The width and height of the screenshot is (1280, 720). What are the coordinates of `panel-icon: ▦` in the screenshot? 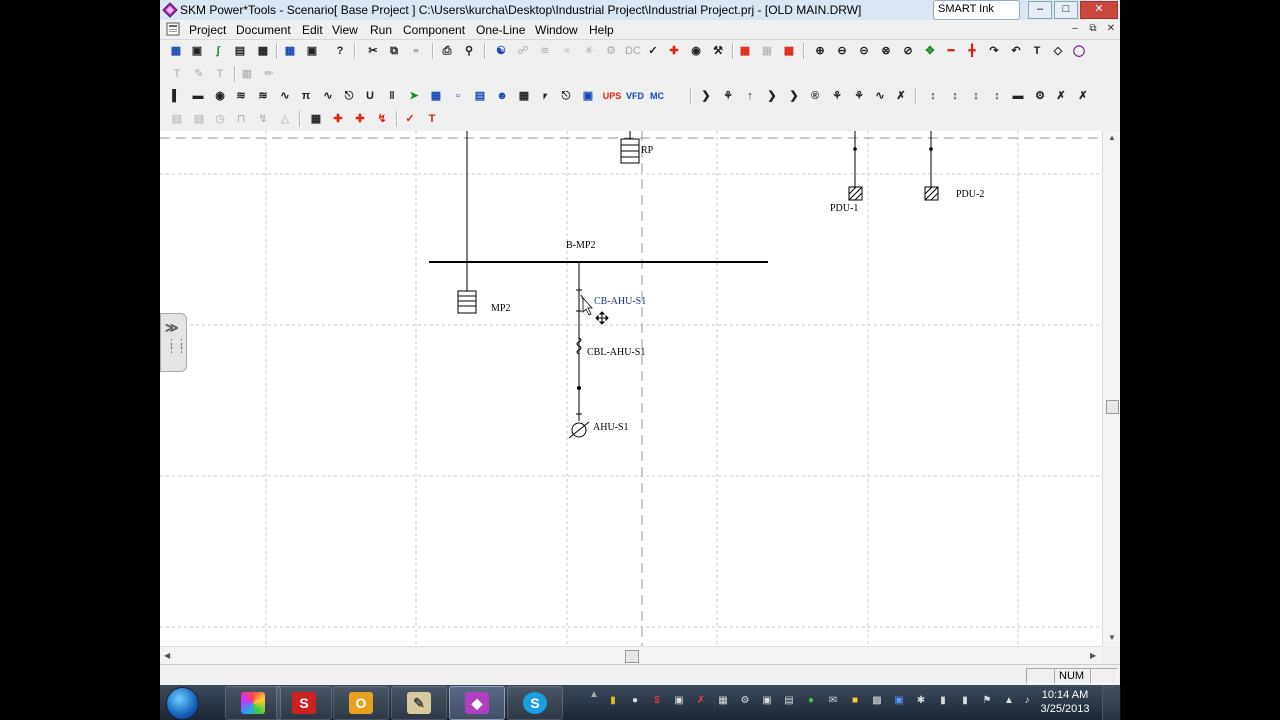 It's located at (436, 96).